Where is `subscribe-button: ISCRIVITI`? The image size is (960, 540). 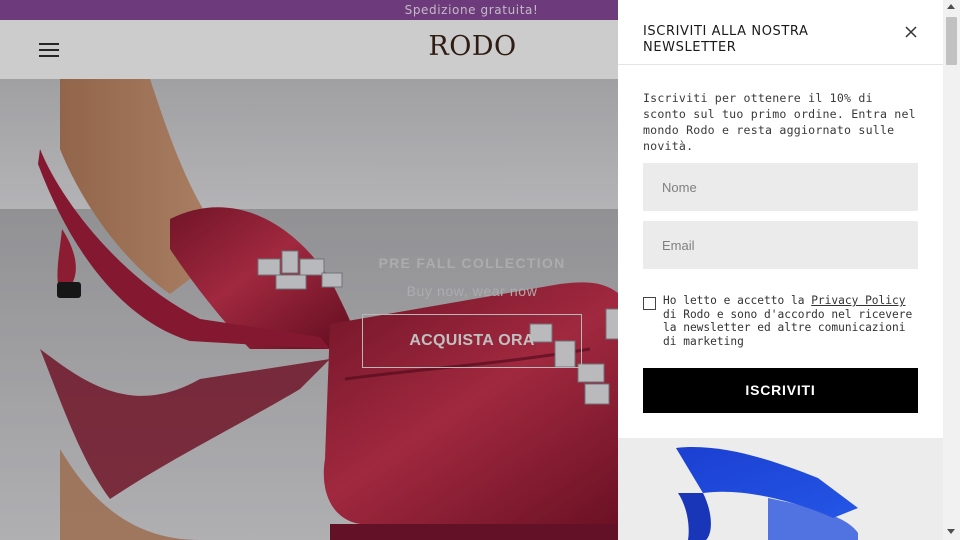 subscribe-button: ISCRIVITI is located at coordinates (780, 390).